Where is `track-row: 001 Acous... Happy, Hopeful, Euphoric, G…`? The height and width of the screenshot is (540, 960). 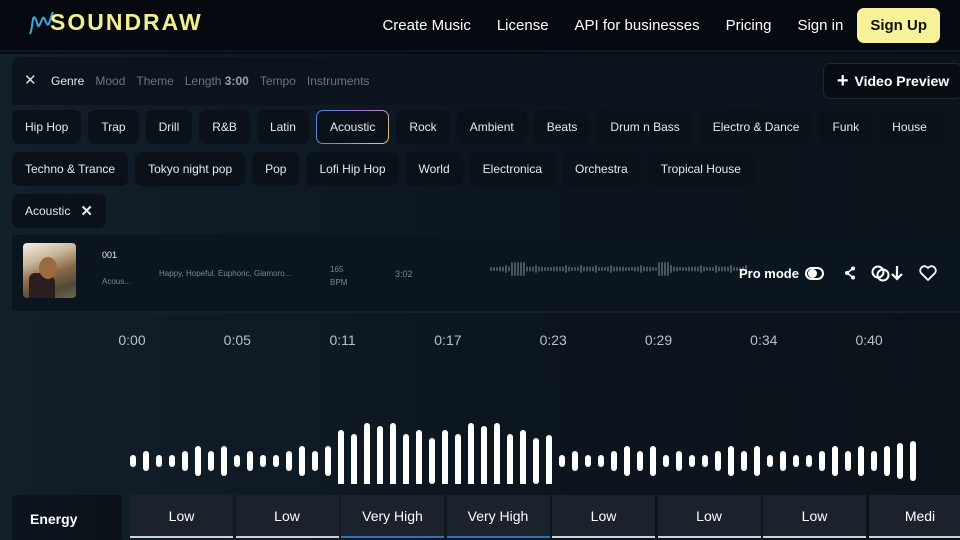
track-row: 001 Acous... Happy, Hopeful, Euphoric, G… is located at coordinates (486, 274).